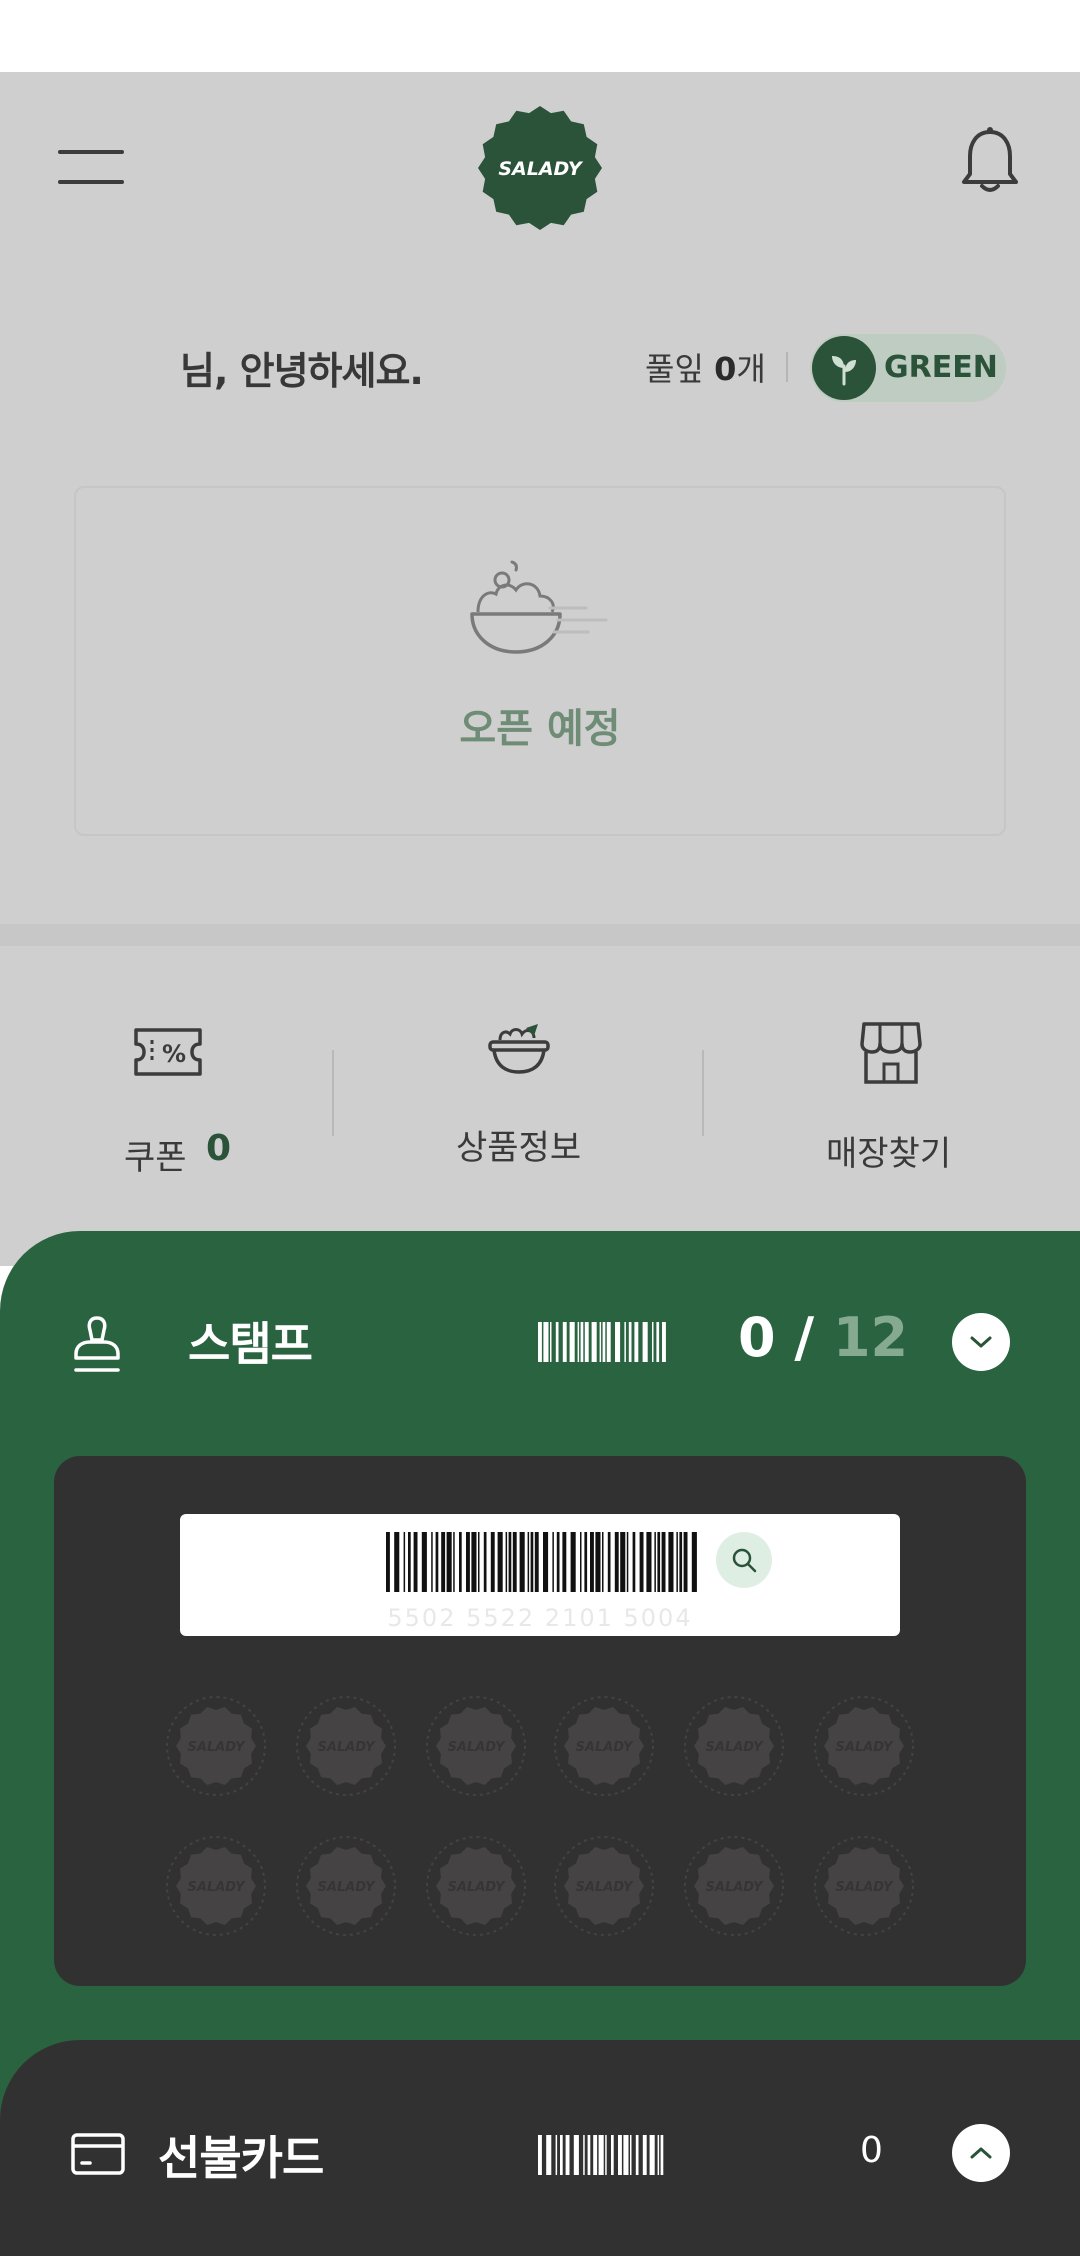  Describe the element at coordinates (751, 369) in the screenshot. I see `leaf-unit: 개` at that location.